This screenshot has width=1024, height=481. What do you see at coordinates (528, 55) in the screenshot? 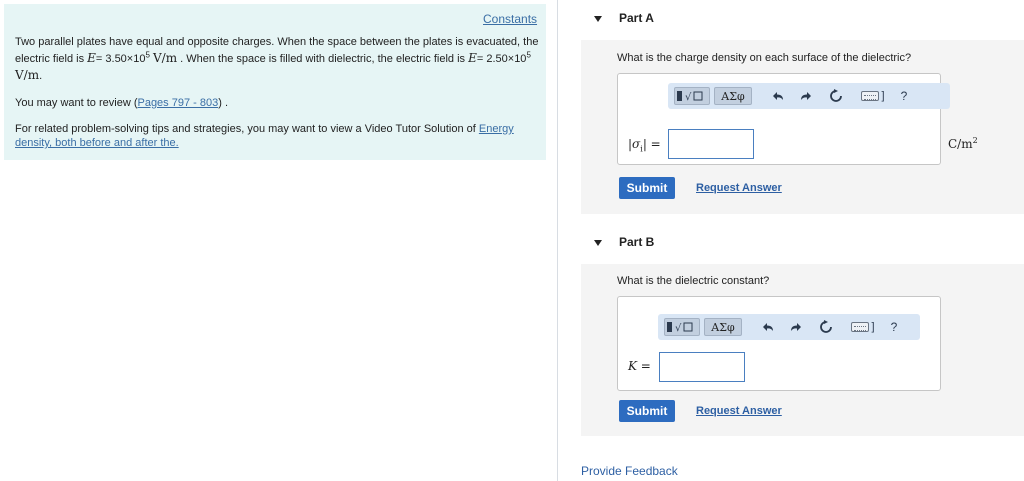
I see `e-field-dielectric-exp: 5` at bounding box center [528, 55].